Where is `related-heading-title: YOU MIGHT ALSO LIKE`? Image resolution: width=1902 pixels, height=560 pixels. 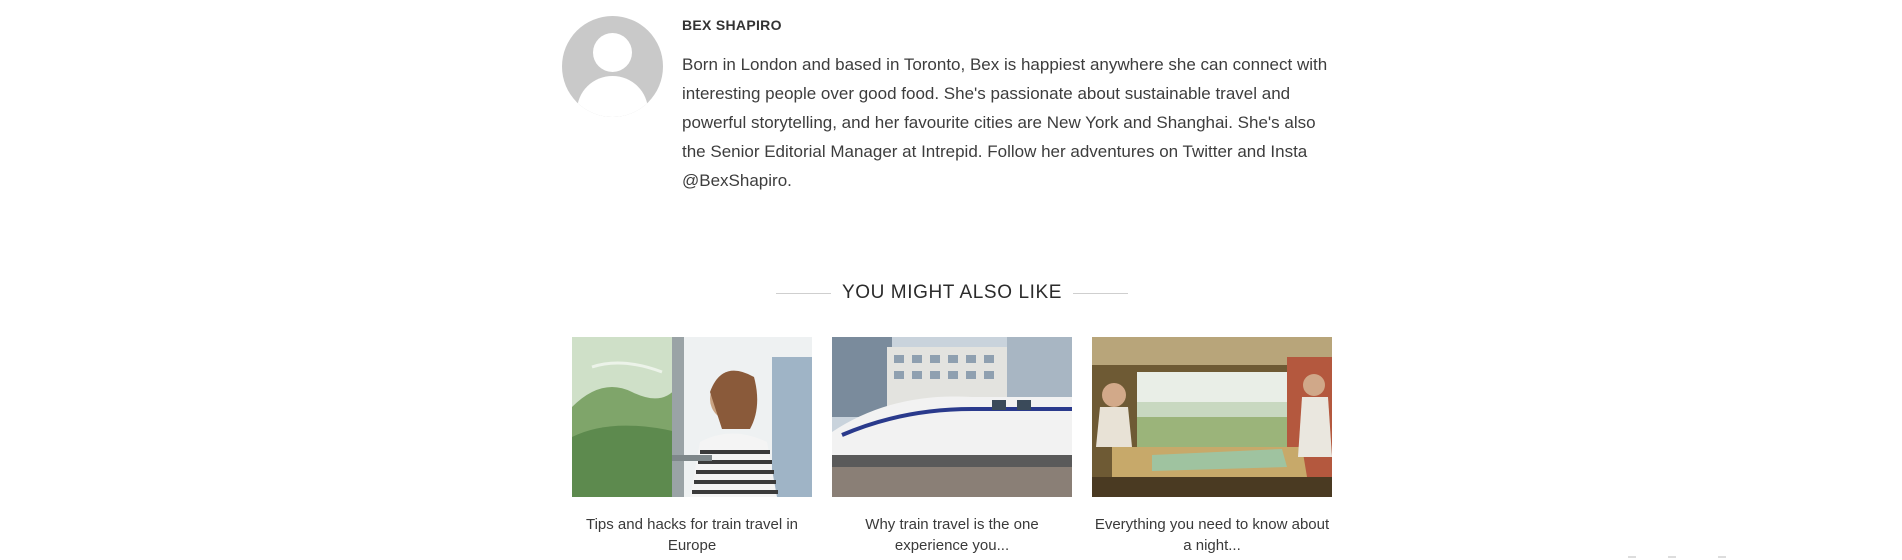
related-heading-title: YOU MIGHT ALSO LIKE is located at coordinates (952, 292).